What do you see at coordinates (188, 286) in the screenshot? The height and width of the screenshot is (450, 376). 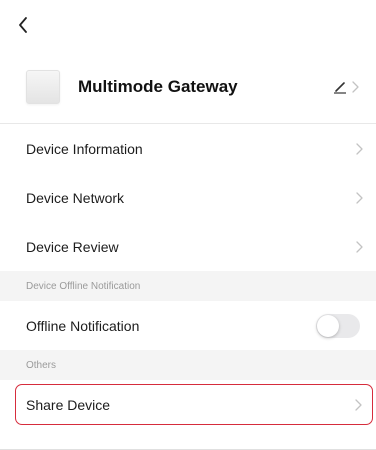 I see `offline-section-header: Device Offline Notification` at bounding box center [188, 286].